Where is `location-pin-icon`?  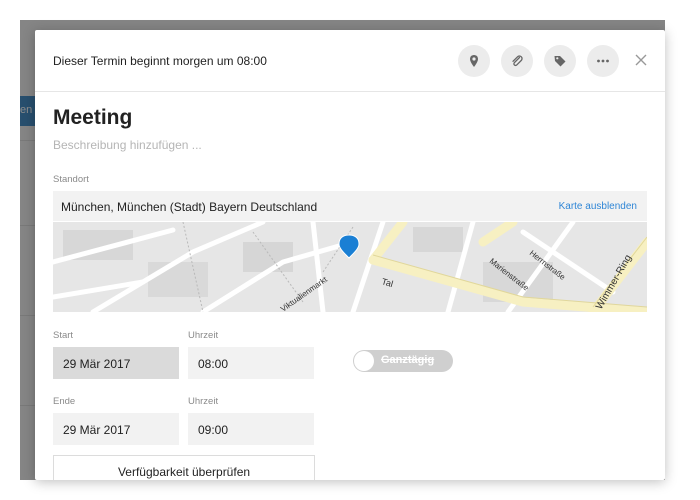
location-pin-icon is located at coordinates (474, 61).